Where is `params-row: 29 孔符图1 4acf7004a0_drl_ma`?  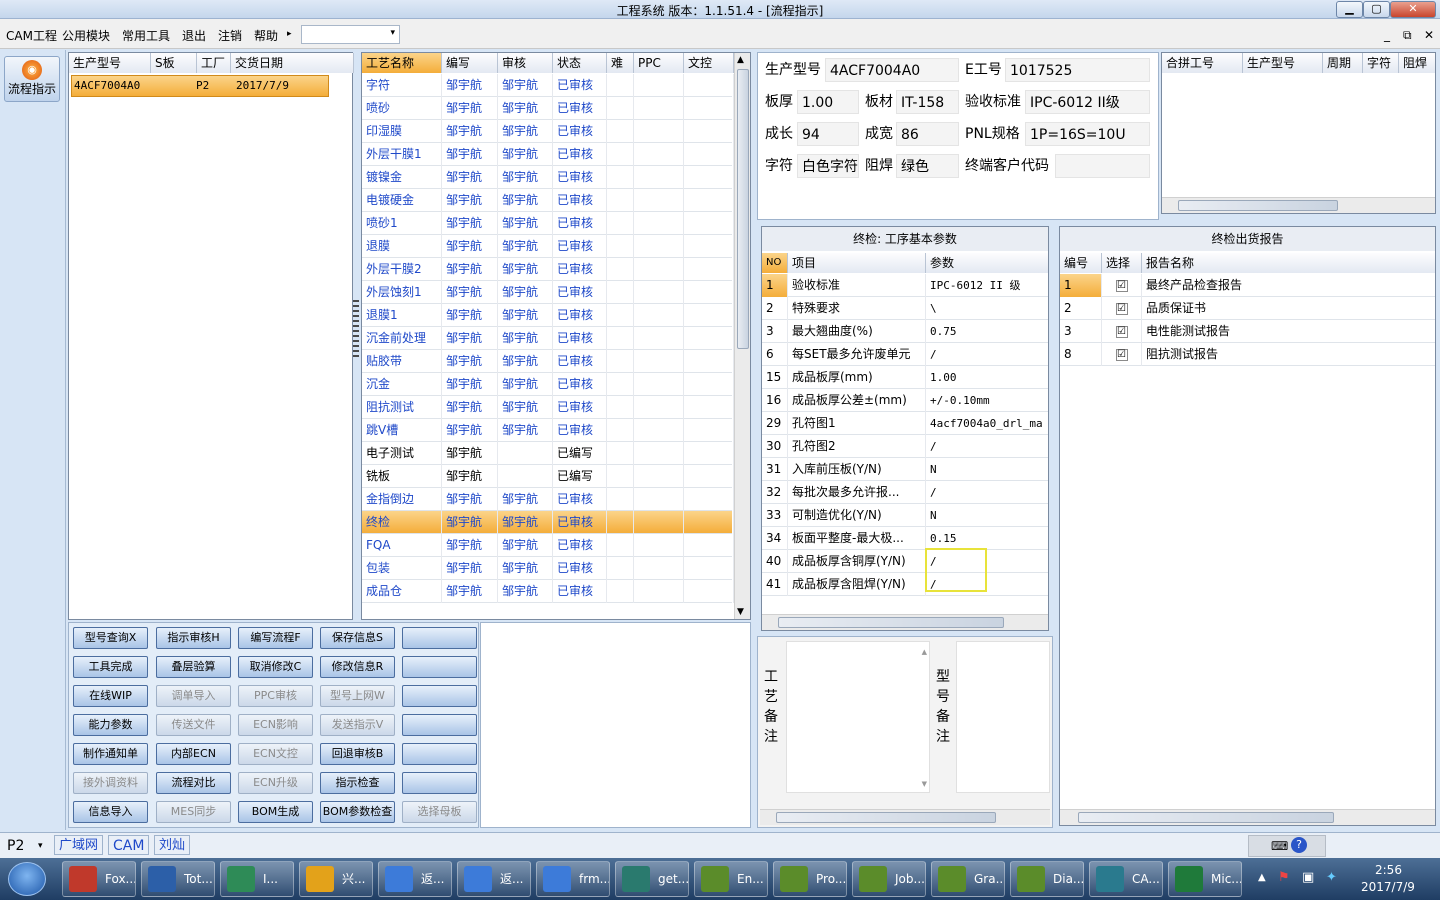 params-row: 29 孔符图1 4acf7004a0_drl_ma is located at coordinates (905, 423).